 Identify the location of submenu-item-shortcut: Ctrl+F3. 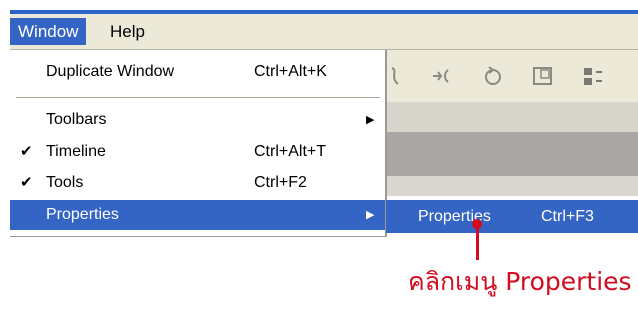
(567, 216).